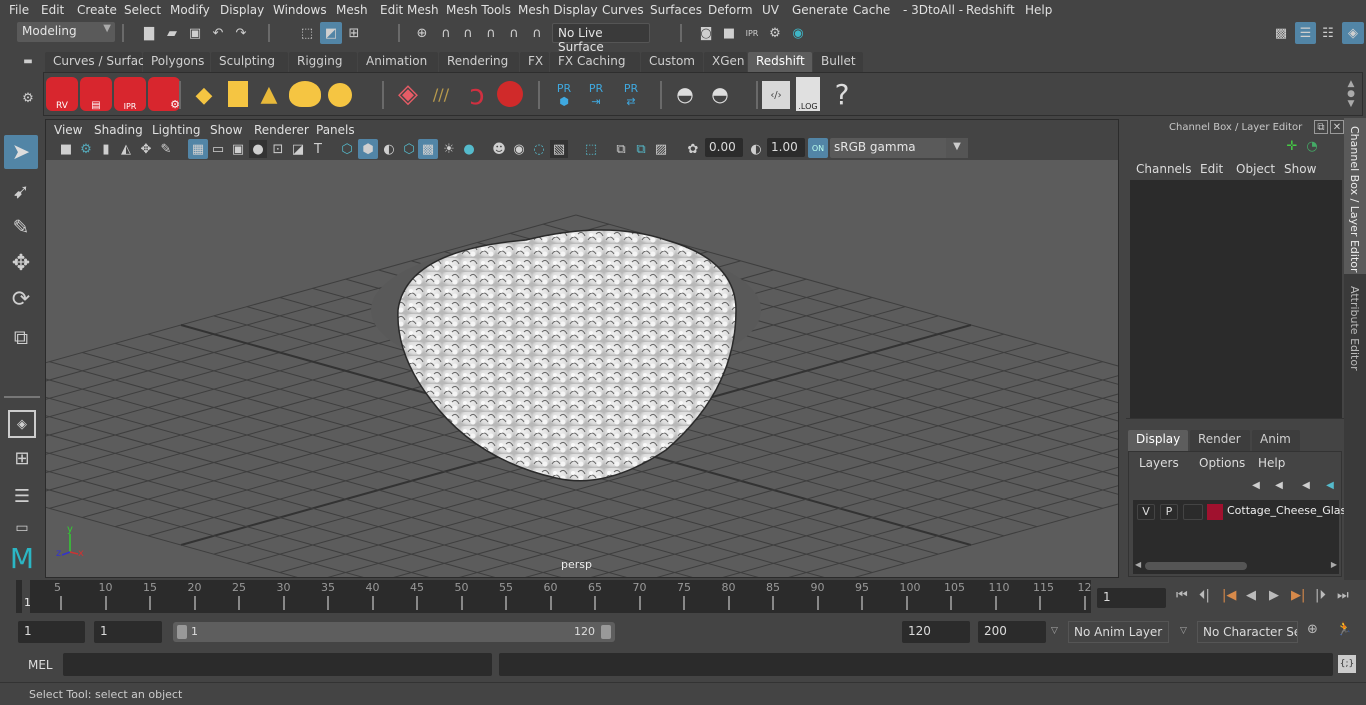 This screenshot has width=1366, height=705. I want to click on command-input, so click(277, 664).